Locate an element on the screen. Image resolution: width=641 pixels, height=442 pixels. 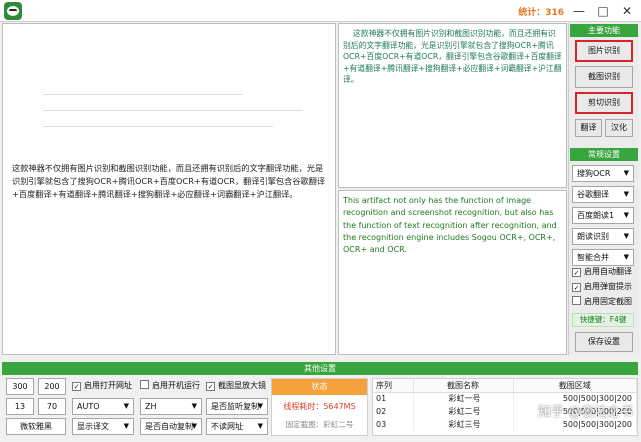
thread-time-text: 线程耗时：5647MS is located at coordinates (319, 406).